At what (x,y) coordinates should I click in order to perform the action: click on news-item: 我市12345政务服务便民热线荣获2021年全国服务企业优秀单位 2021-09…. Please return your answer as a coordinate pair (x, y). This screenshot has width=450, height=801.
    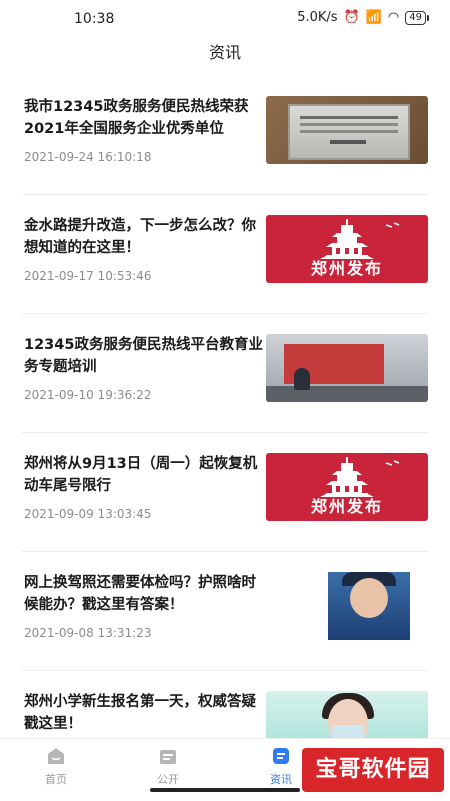
    Looking at the image, I should click on (225, 135).